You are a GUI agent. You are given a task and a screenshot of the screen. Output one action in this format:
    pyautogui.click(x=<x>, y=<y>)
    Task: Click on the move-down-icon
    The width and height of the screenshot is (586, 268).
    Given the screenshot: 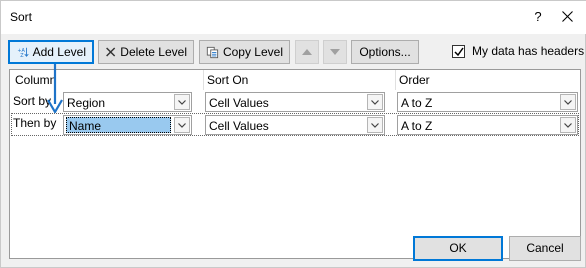 What is the action you would take?
    pyautogui.click(x=335, y=52)
    